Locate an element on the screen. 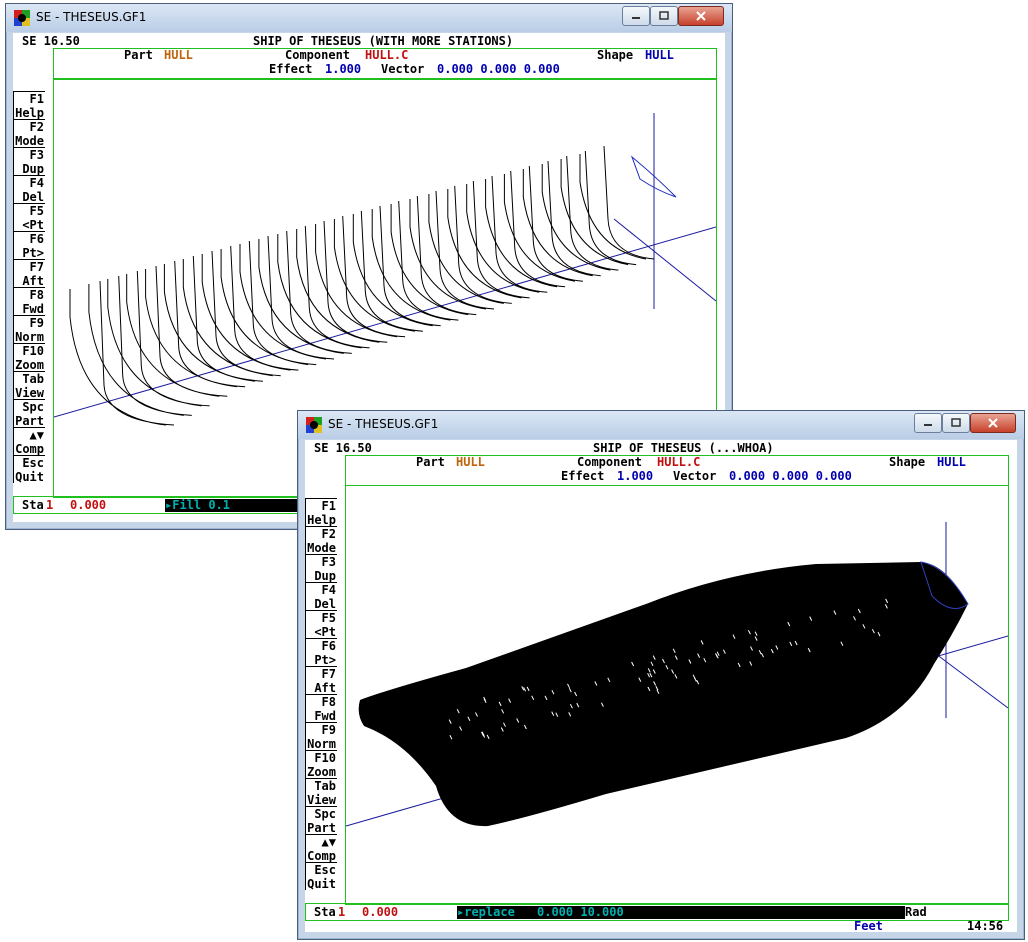 This screenshot has width=1028, height=942. app-icon is located at coordinates (314, 425).